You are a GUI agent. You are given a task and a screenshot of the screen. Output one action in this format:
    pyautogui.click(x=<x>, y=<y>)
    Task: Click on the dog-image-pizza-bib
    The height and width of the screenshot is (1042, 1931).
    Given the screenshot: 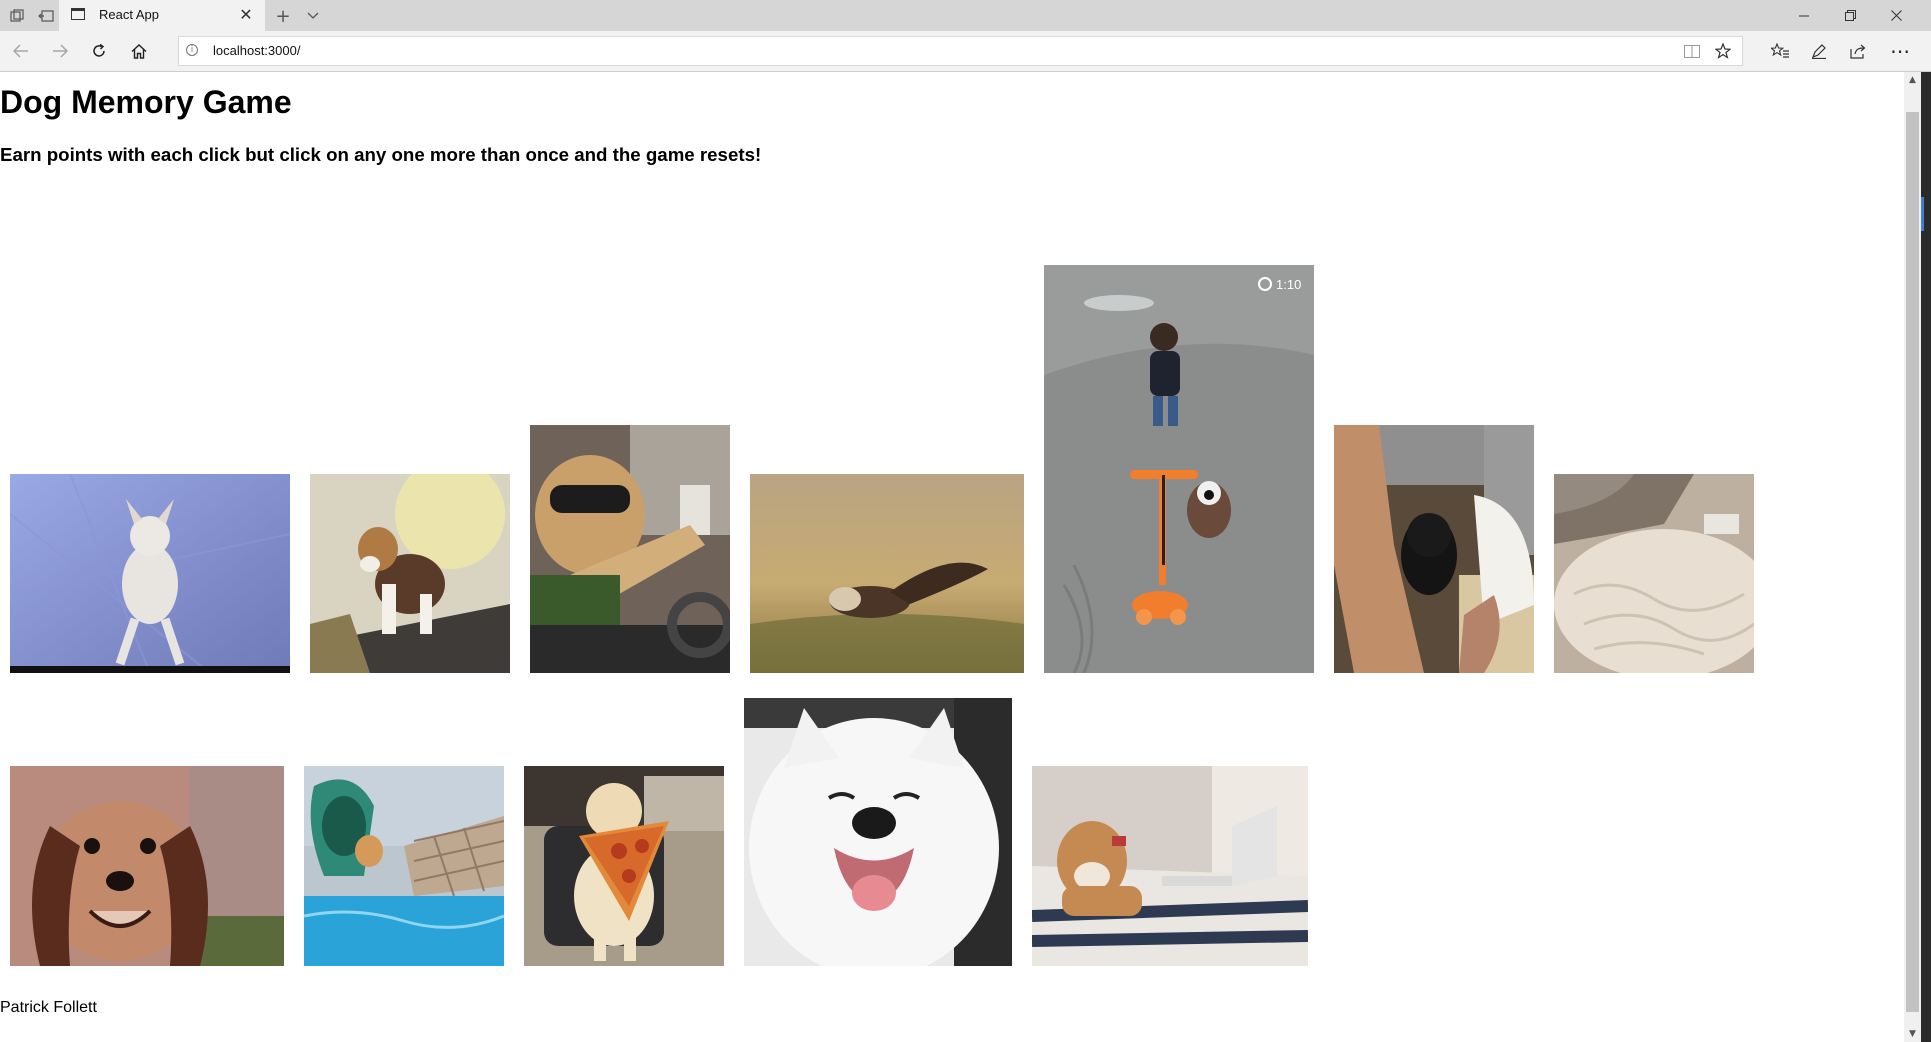 What is the action you would take?
    pyautogui.click(x=624, y=866)
    